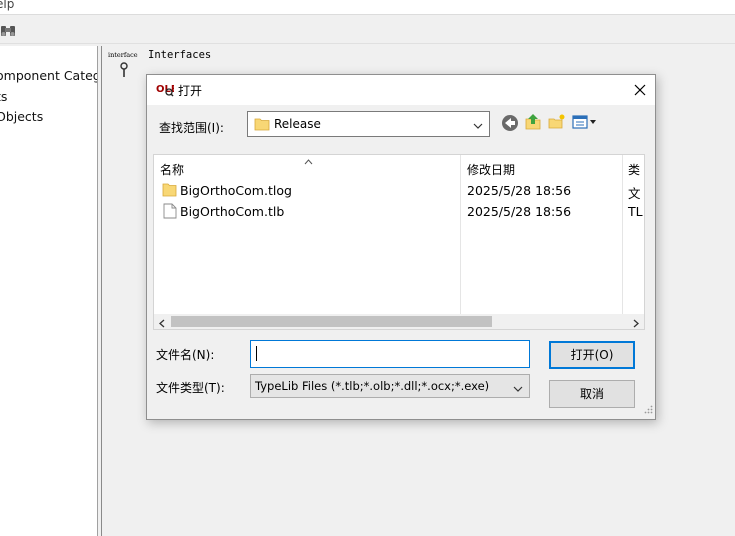 This screenshot has width=735, height=536. Describe the element at coordinates (124, 71) in the screenshot. I see `interface-icon` at that location.